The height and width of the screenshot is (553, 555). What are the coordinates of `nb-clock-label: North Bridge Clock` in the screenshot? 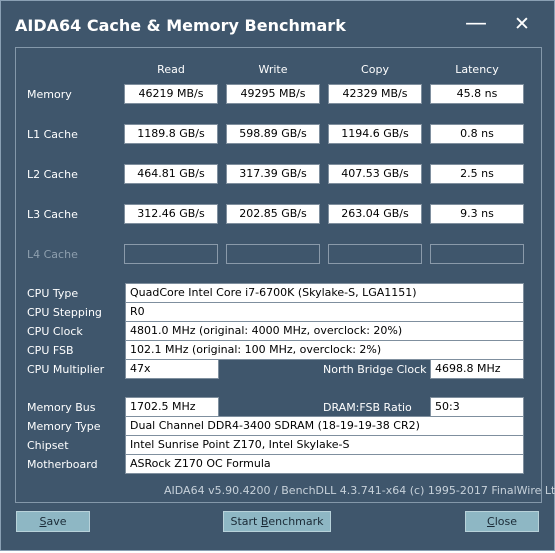 It's located at (375, 369).